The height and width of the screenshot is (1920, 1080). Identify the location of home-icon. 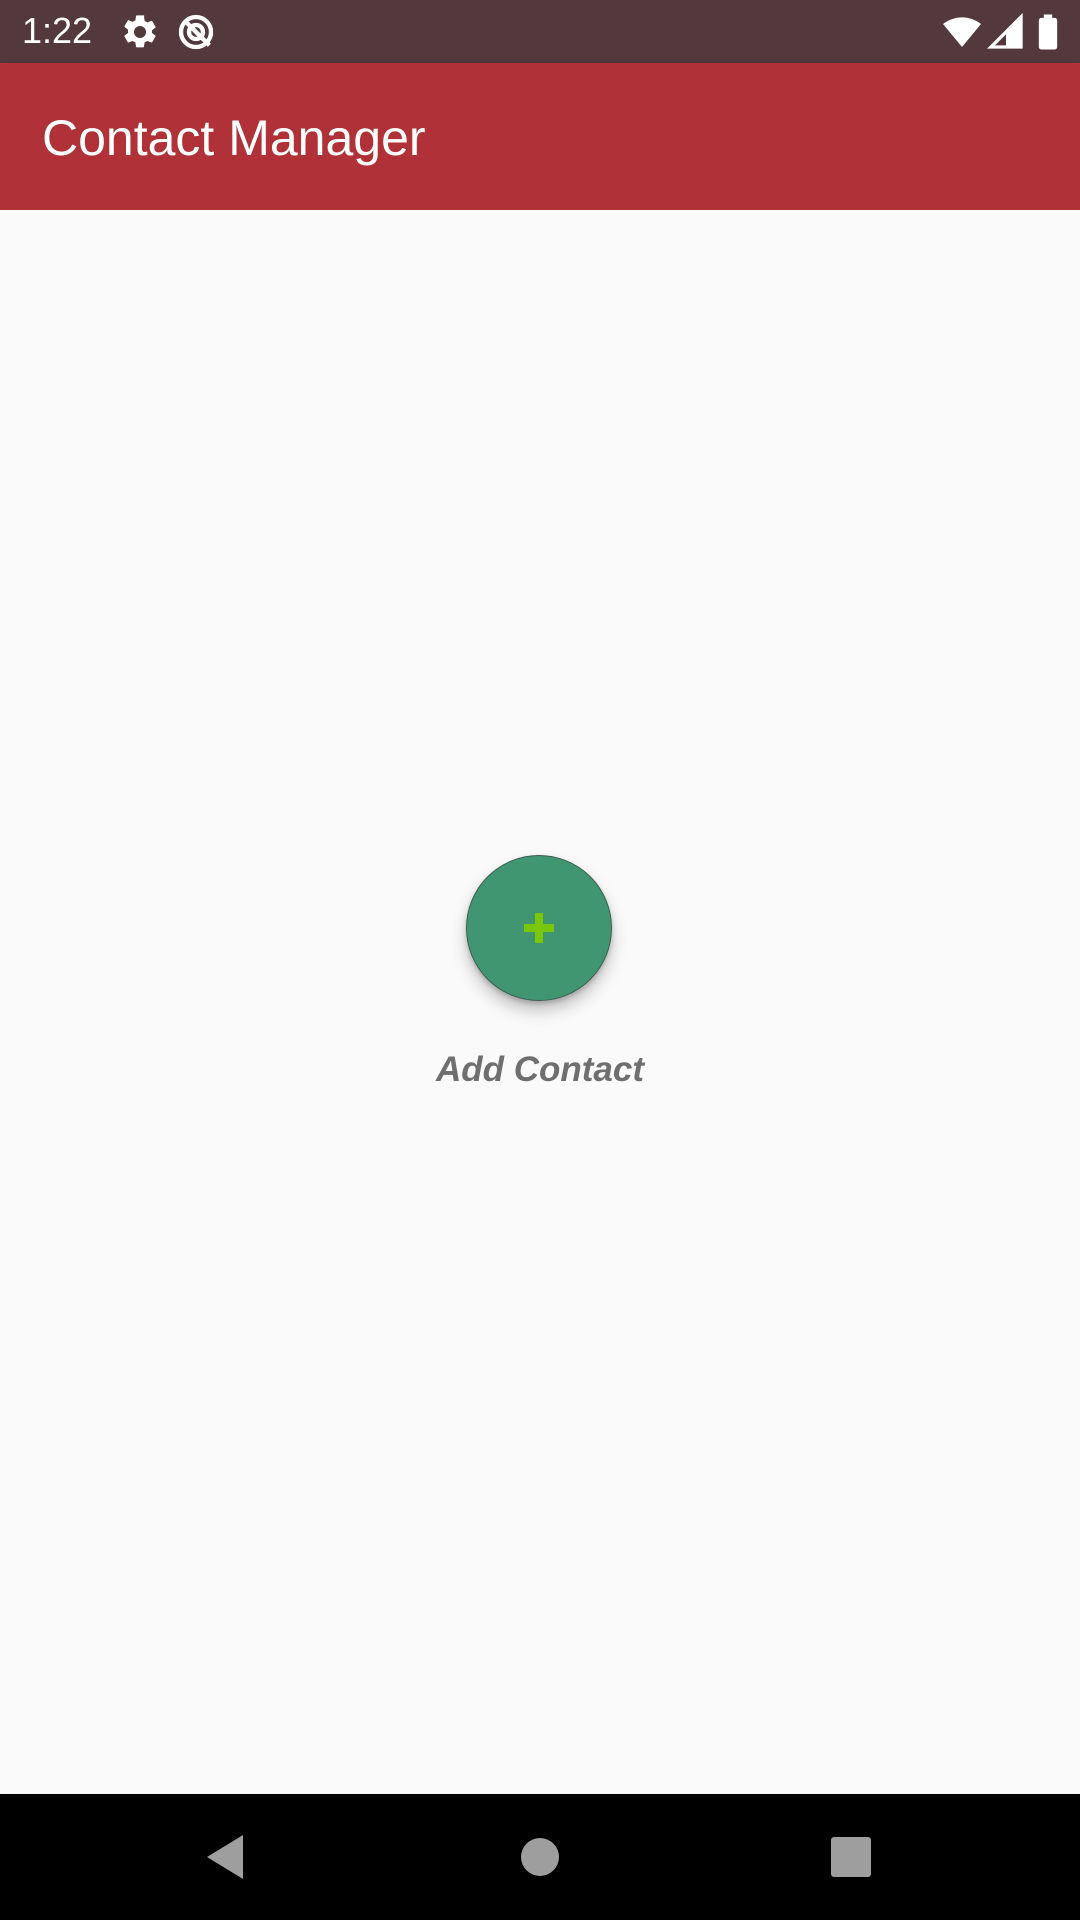
(540, 1857).